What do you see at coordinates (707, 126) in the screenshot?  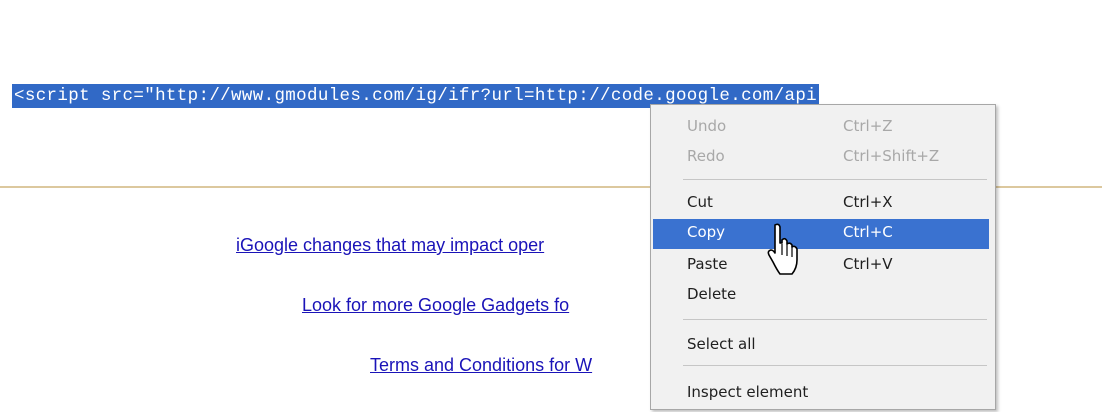 I see `menu-item-label: Undo` at bounding box center [707, 126].